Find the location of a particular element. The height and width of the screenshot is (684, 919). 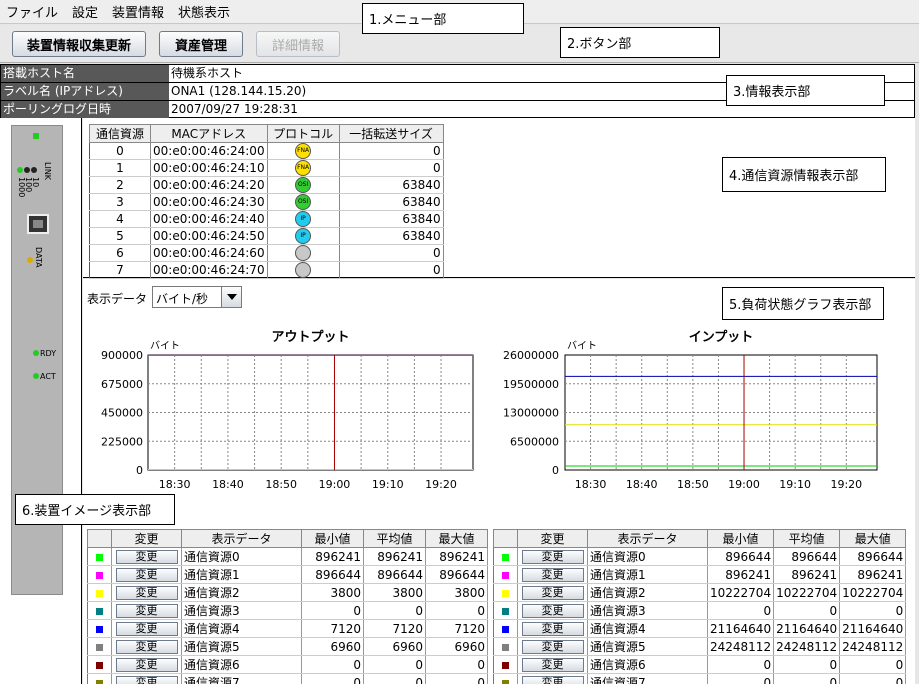

stats-row: 変更 通信資源0 896644 896644 896644 is located at coordinates (700, 556).